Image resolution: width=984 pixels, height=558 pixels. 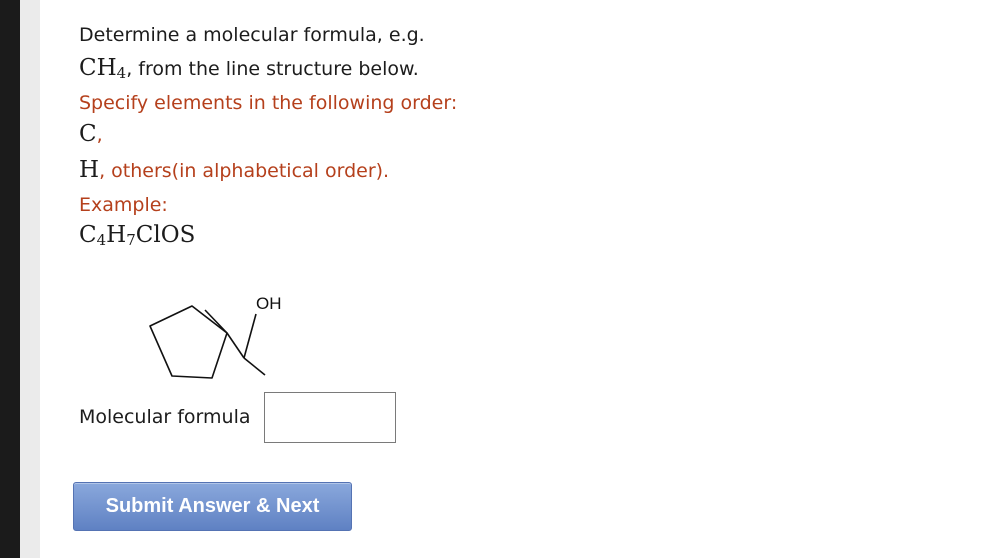 I want to click on order-c-line: C,, so click(x=91, y=134).